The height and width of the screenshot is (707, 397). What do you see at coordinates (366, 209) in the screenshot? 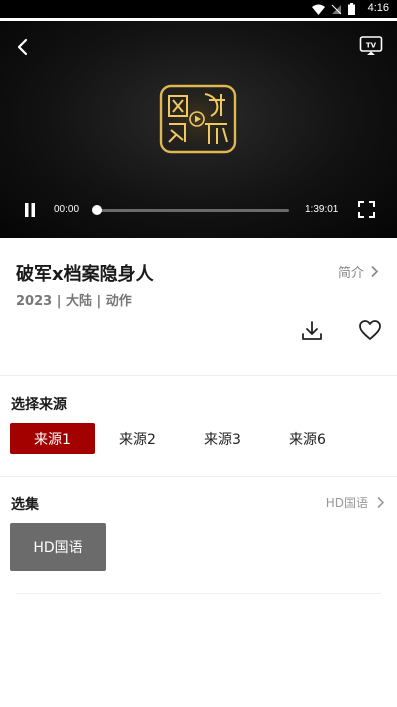
I see `fullscreen-icon` at bounding box center [366, 209].